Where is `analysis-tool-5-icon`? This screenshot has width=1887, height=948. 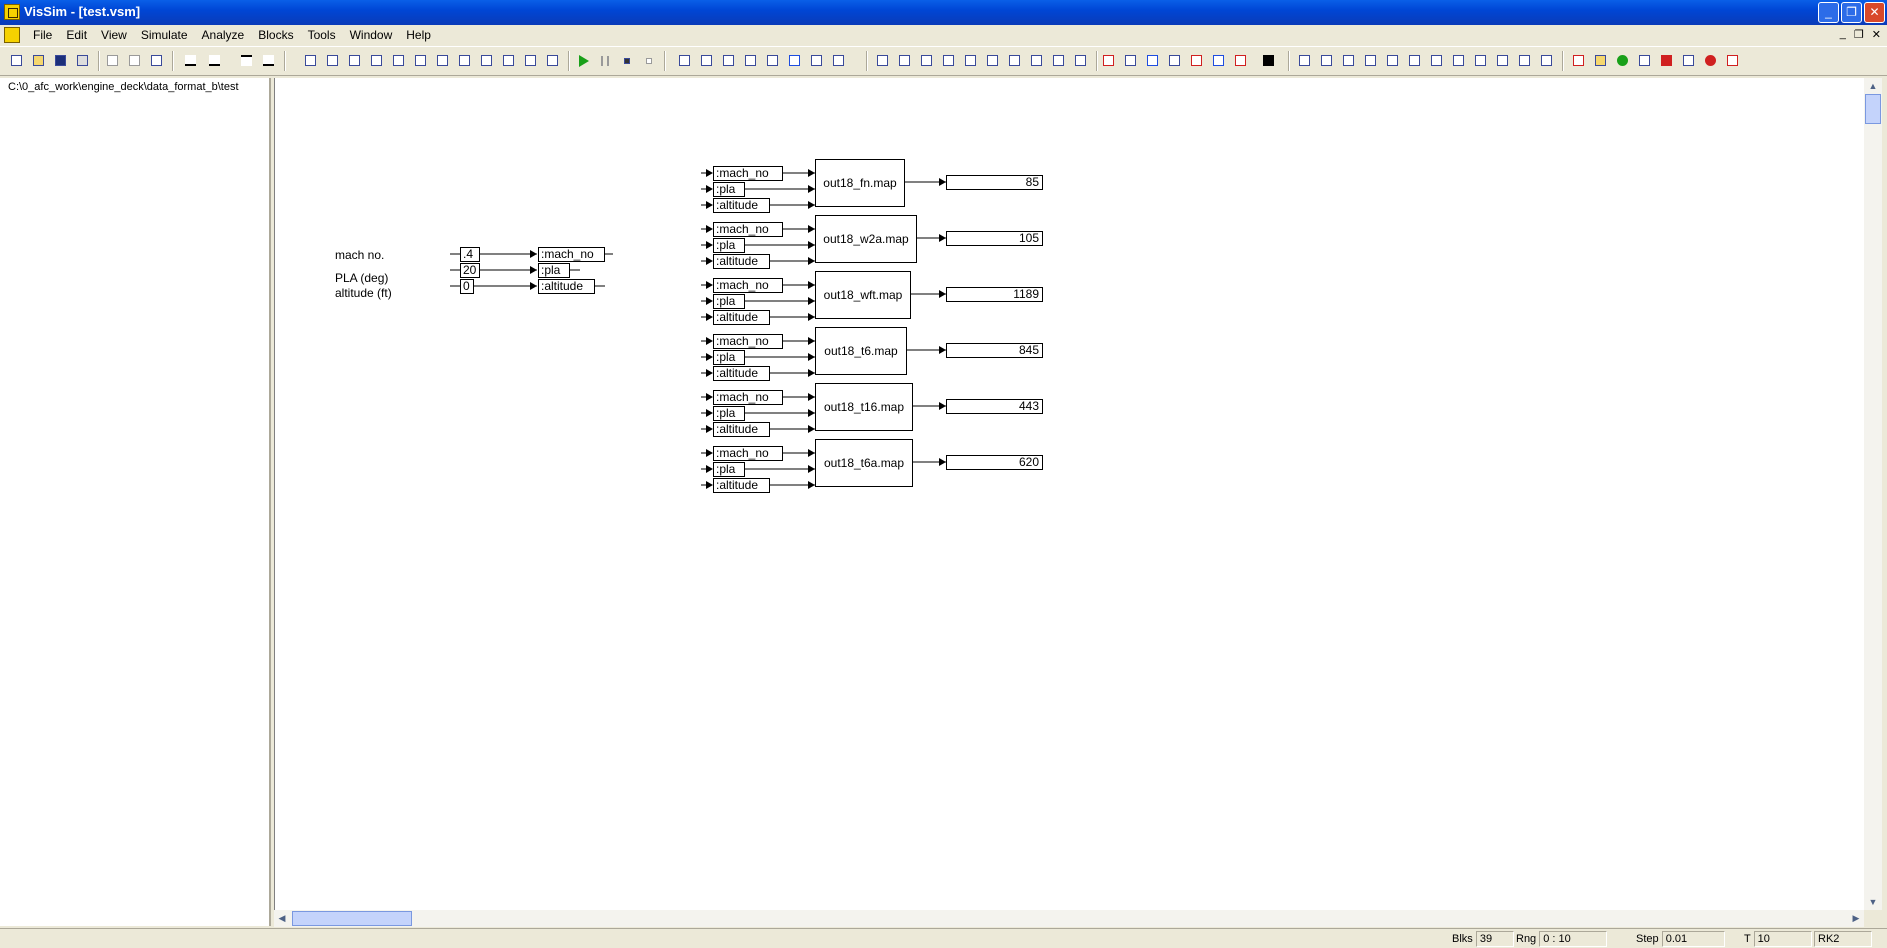
analysis-tool-5-icon is located at coordinates (1667, 61).